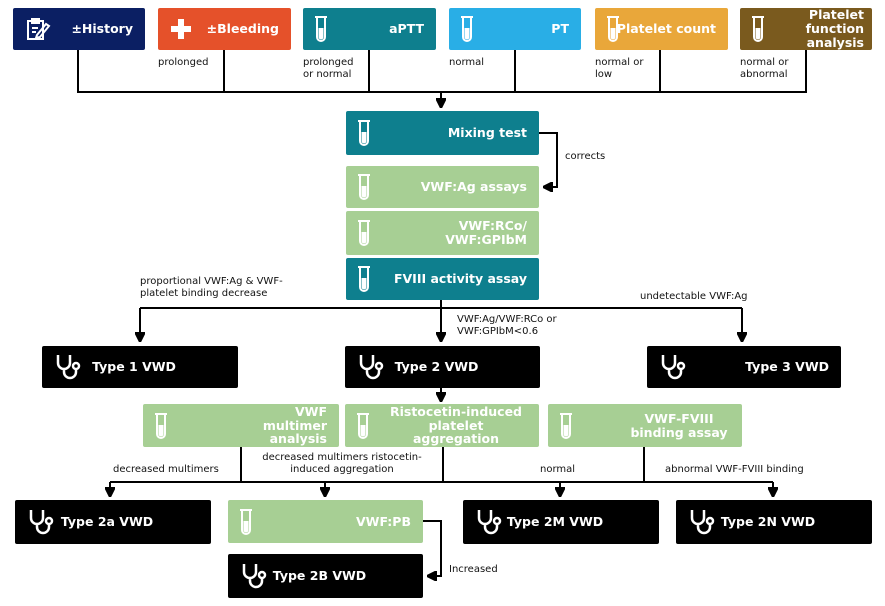  What do you see at coordinates (436, 367) in the screenshot?
I see `type2-label: Type 2 VWD` at bounding box center [436, 367].